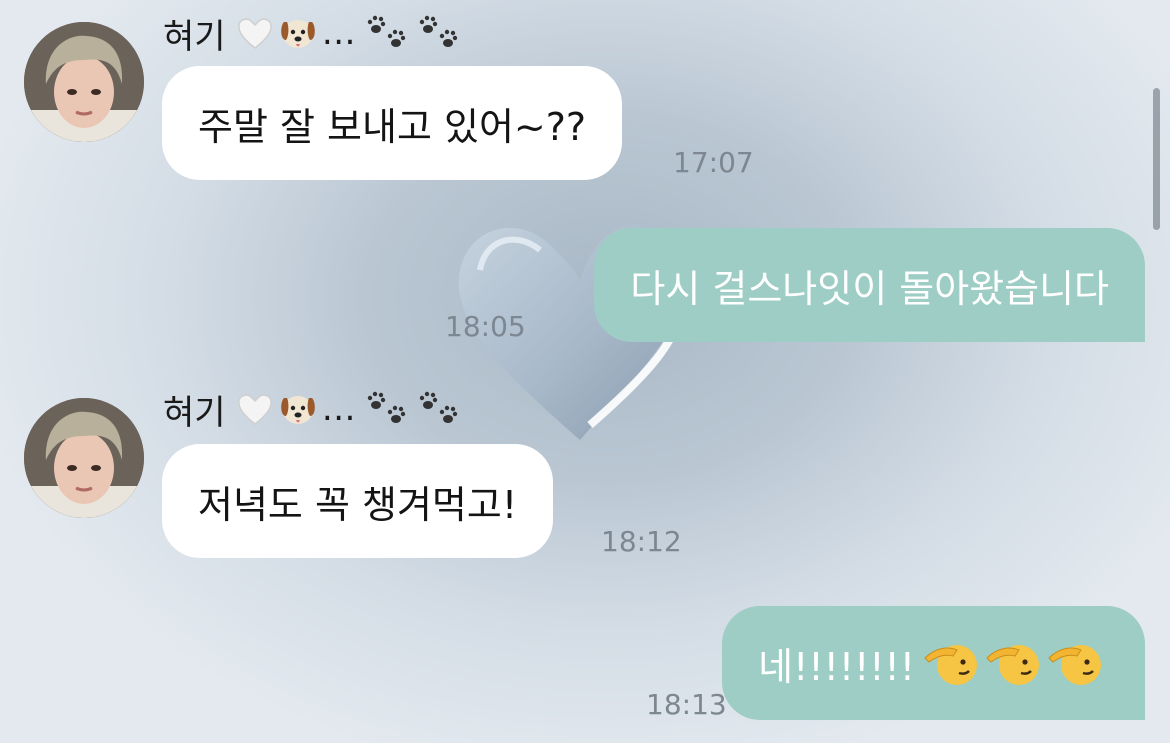  What do you see at coordinates (485, 326) in the screenshot?
I see `message-time: 18:05` at bounding box center [485, 326].